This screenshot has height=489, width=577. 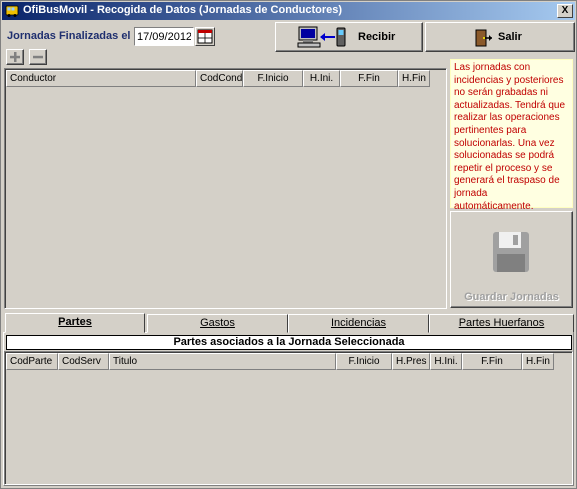 I want to click on column-header-finicio: F.Inicio, so click(x=273, y=78).